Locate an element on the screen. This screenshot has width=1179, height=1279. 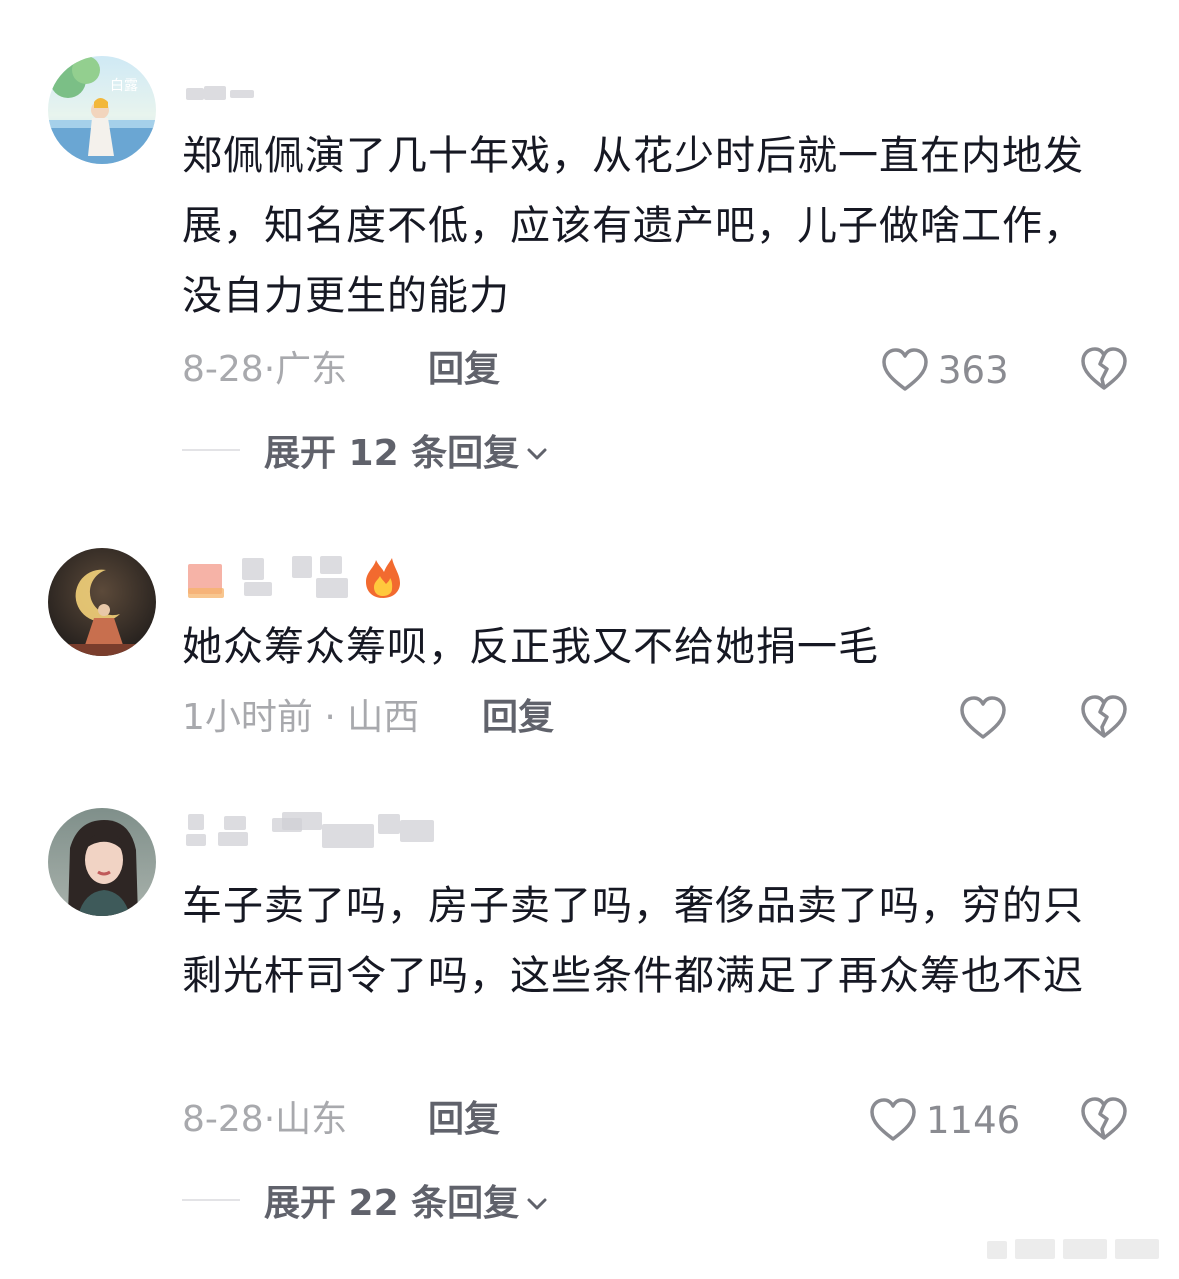
comment-meta: 8-28·广东 is located at coordinates (264, 370).